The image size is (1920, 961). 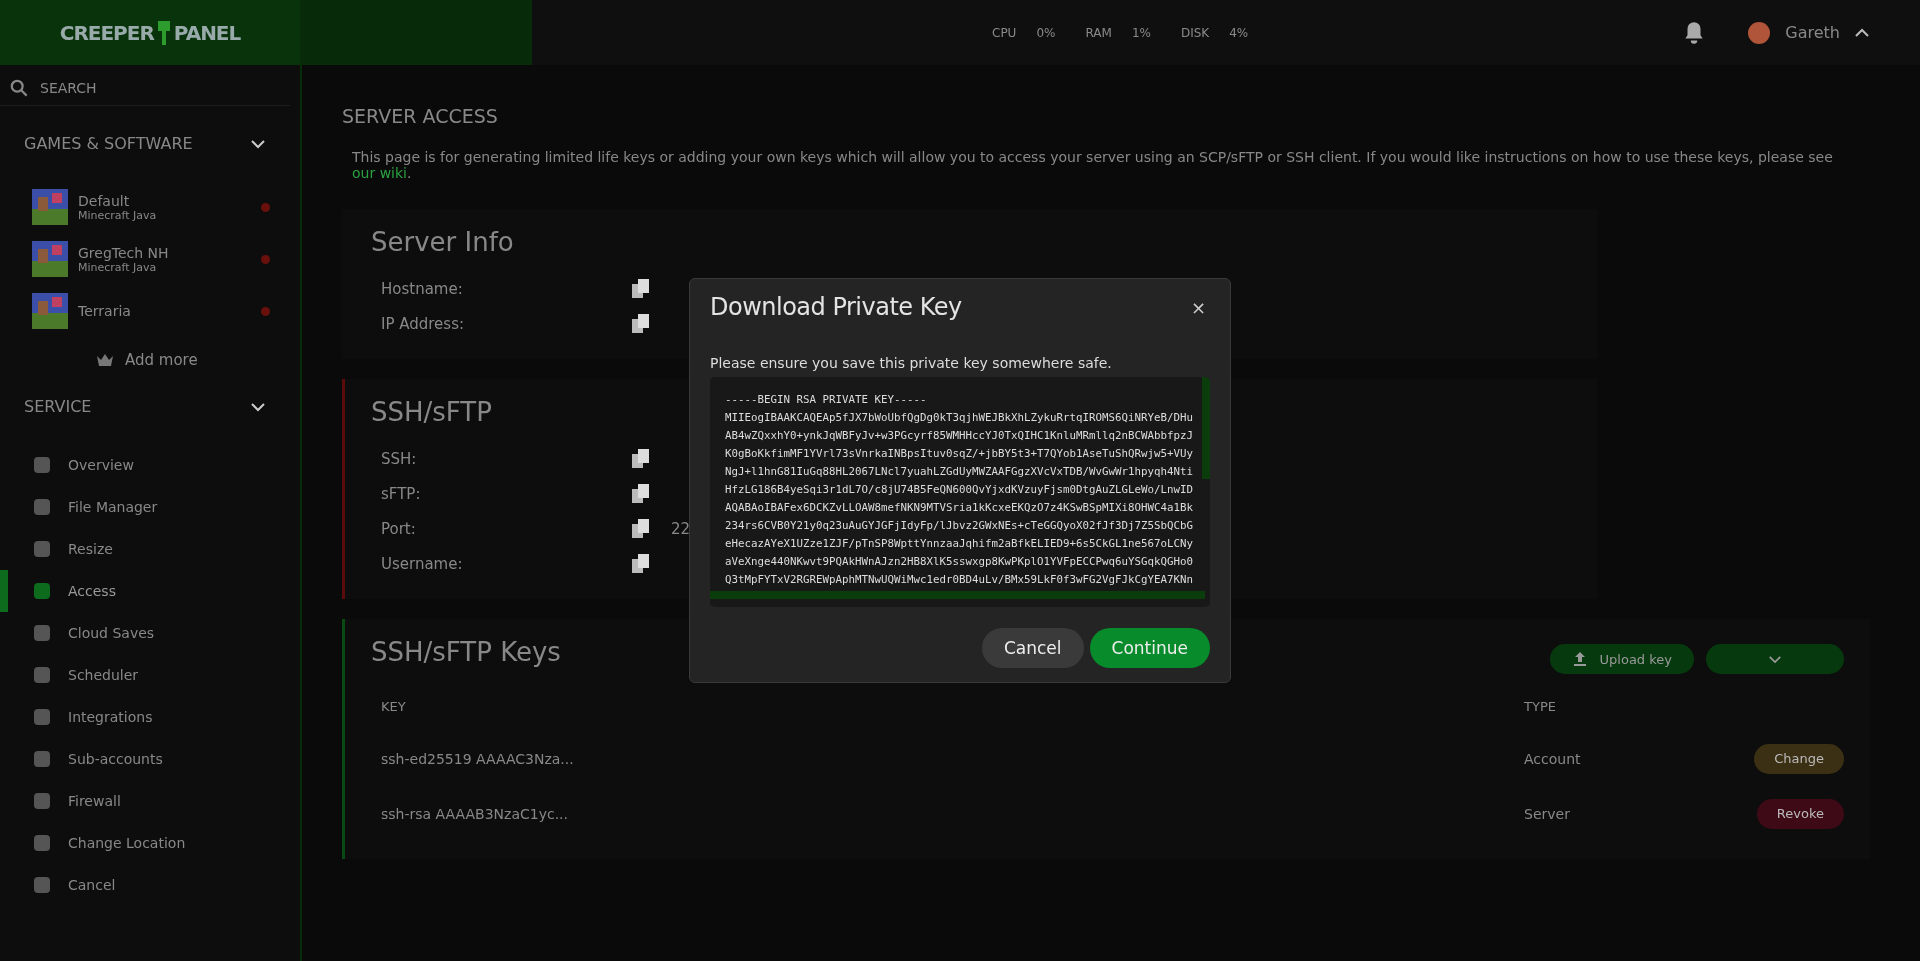 What do you see at coordinates (19, 88) in the screenshot?
I see `search-icon` at bounding box center [19, 88].